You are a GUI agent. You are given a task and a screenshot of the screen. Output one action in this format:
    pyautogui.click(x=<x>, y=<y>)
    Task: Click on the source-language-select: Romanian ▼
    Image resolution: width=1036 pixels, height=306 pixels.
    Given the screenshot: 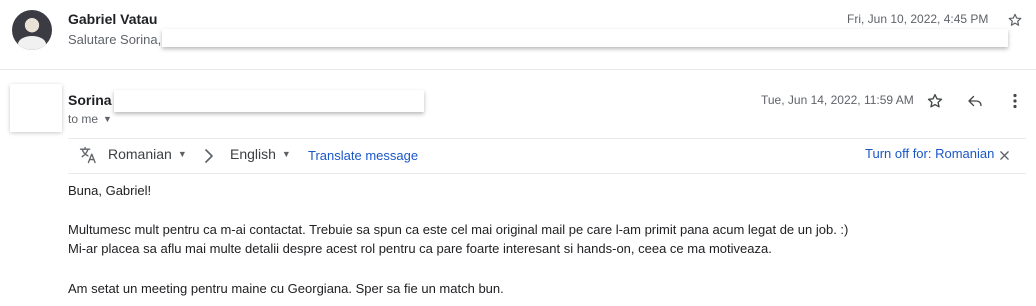 What is the action you would take?
    pyautogui.click(x=147, y=154)
    